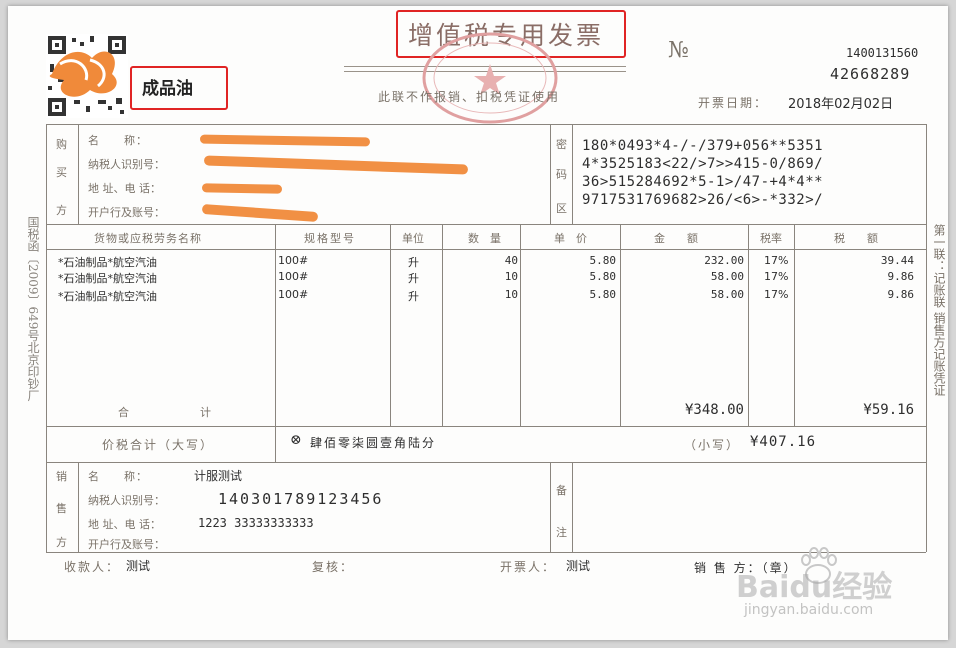 This screenshot has width=956, height=648. Describe the element at coordinates (528, 567) in the screenshot. I see `drawer-label: 开票人：` at that location.